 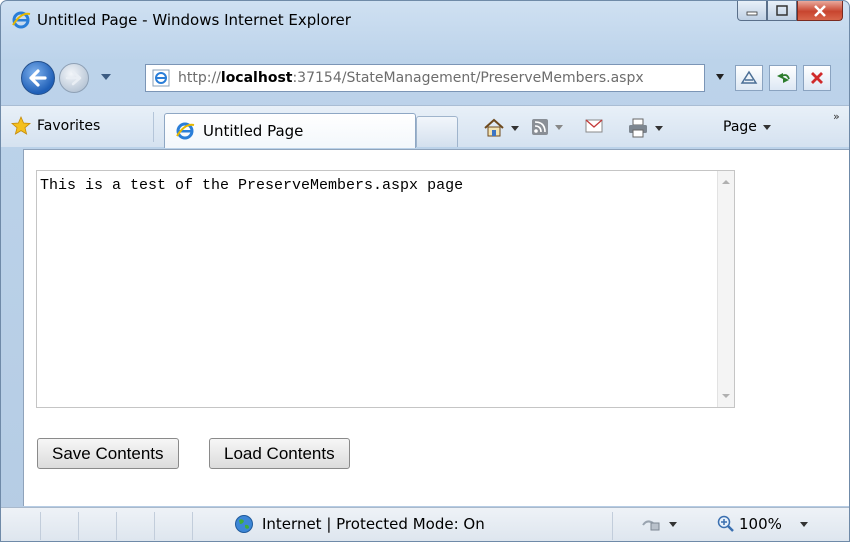 What do you see at coordinates (726, 396) in the screenshot?
I see `scroll-down-icon` at bounding box center [726, 396].